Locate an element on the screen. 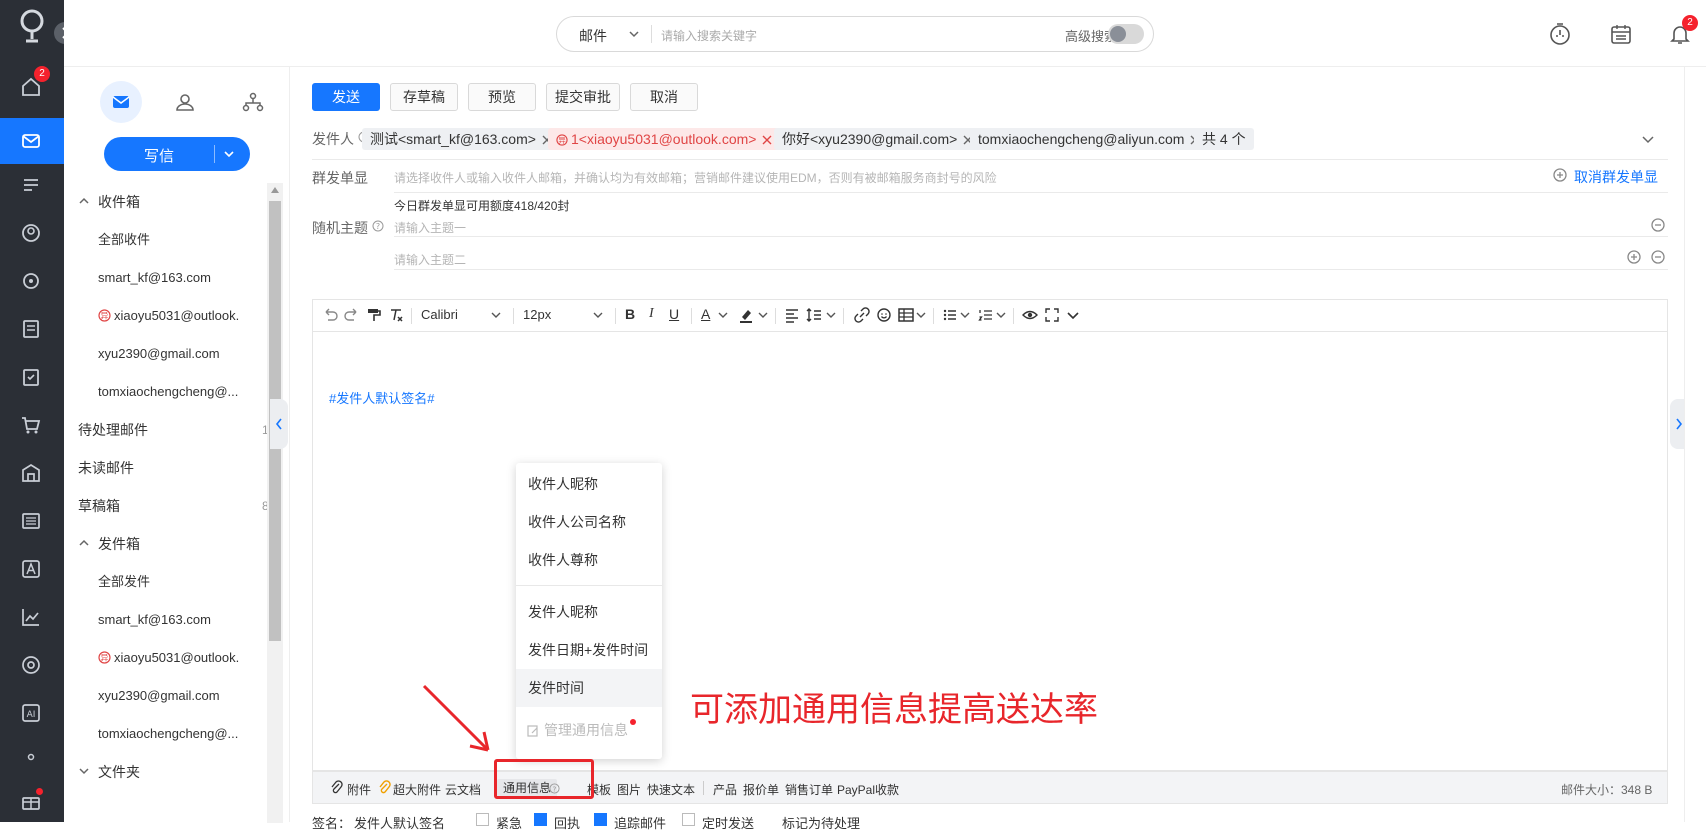 The height and width of the screenshot is (832, 1706). dot-icon is located at coordinates (32, 758).